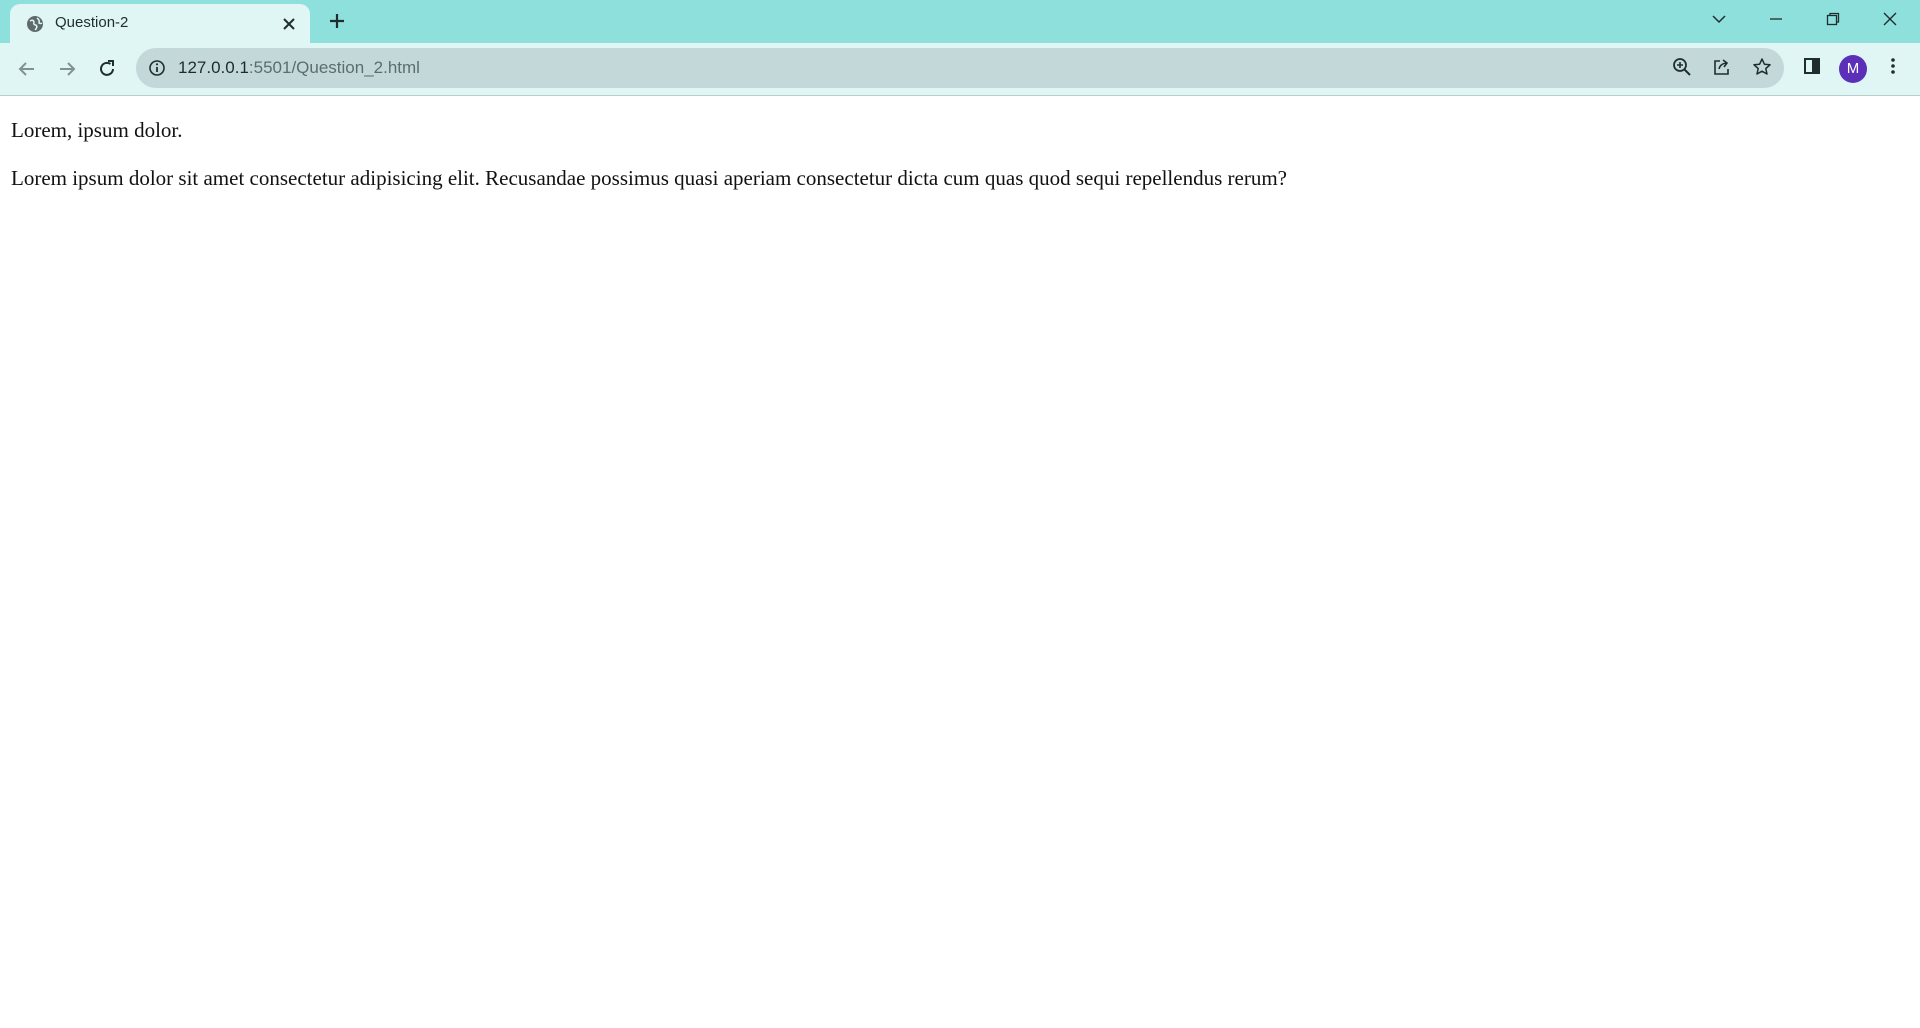  Describe the element at coordinates (960, 21) in the screenshot. I see `tab-strip: Question-2` at that location.